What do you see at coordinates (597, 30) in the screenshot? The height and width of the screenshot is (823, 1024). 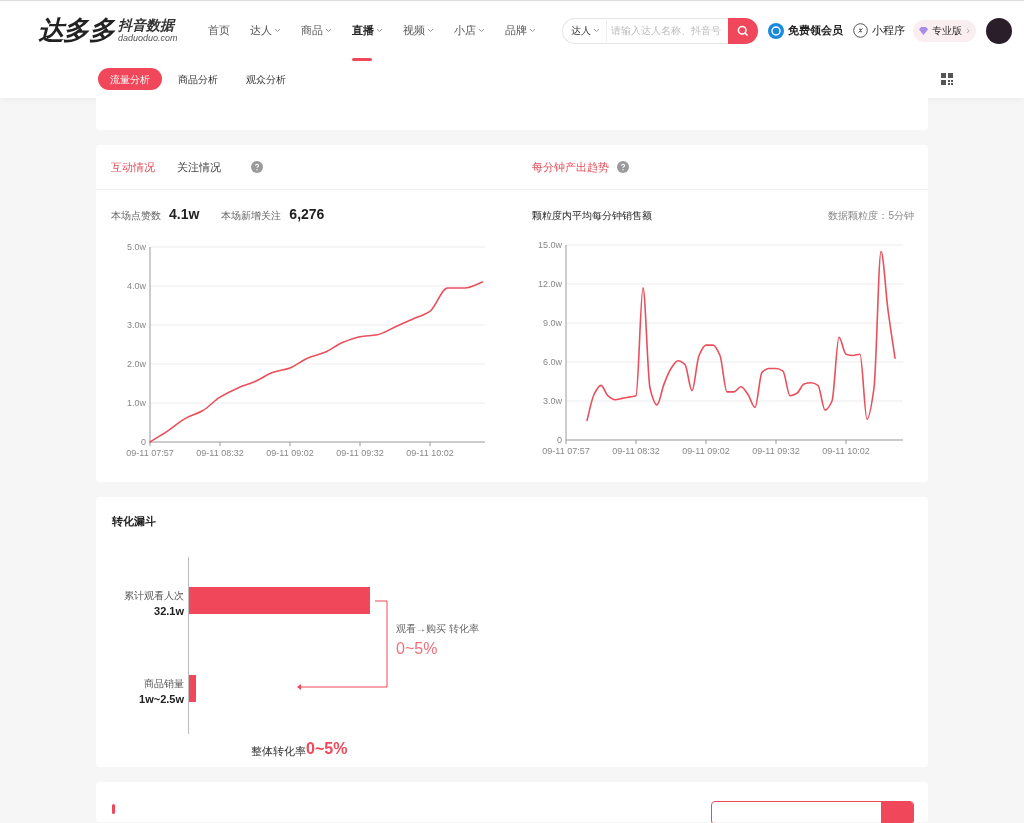 I see `chevron-down-icon` at bounding box center [597, 30].